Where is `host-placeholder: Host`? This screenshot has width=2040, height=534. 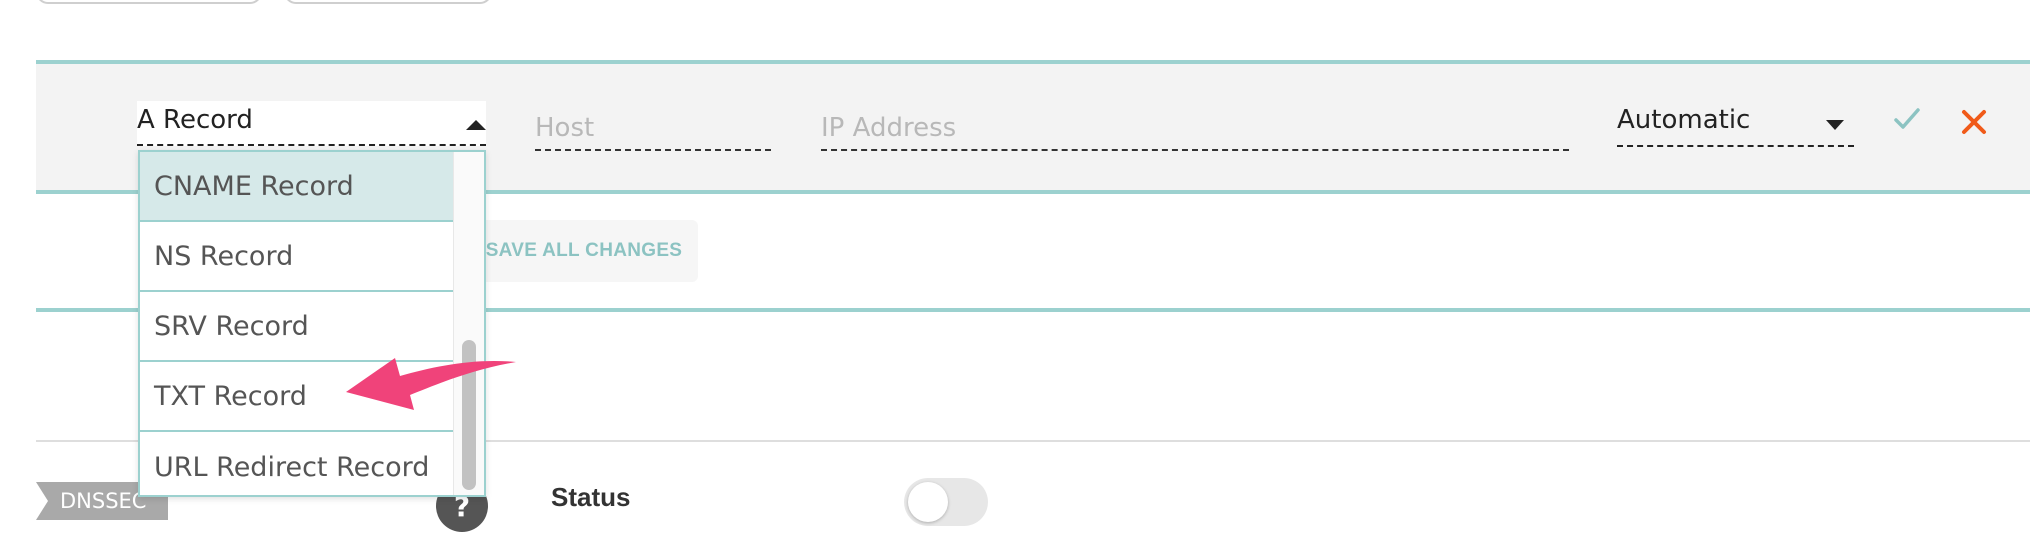 host-placeholder: Host is located at coordinates (565, 128).